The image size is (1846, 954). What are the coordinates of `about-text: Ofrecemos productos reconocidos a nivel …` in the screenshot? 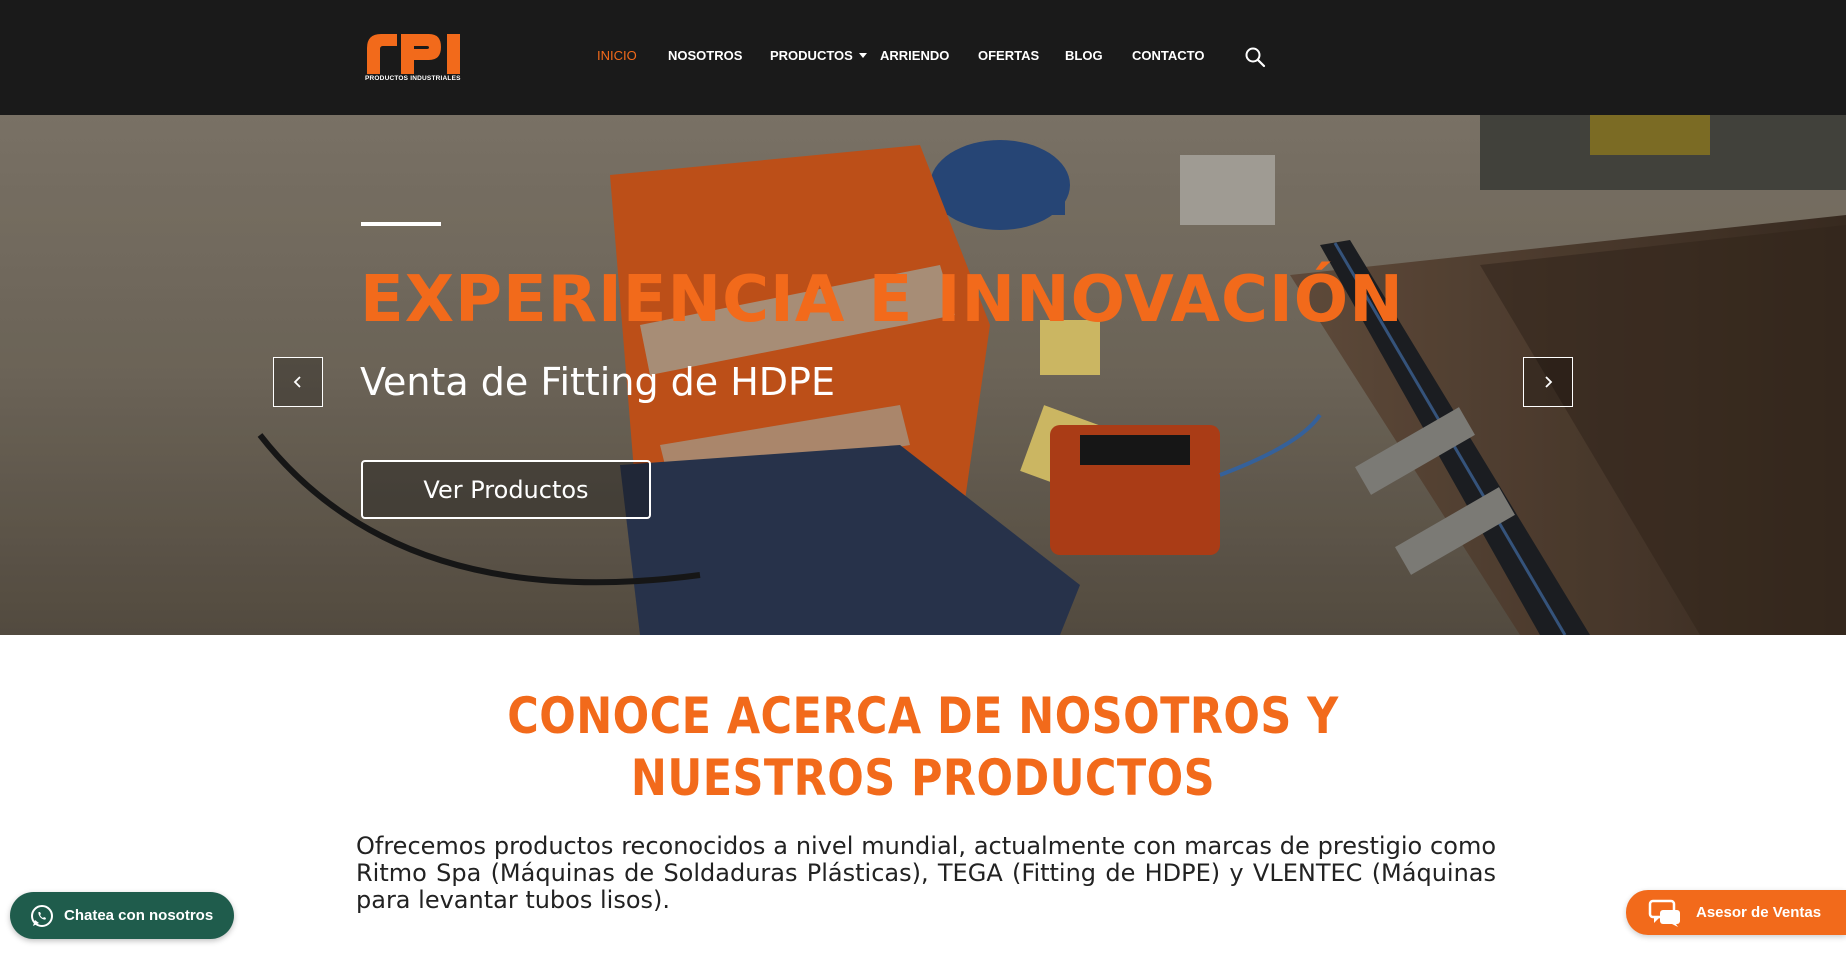 It's located at (926, 873).